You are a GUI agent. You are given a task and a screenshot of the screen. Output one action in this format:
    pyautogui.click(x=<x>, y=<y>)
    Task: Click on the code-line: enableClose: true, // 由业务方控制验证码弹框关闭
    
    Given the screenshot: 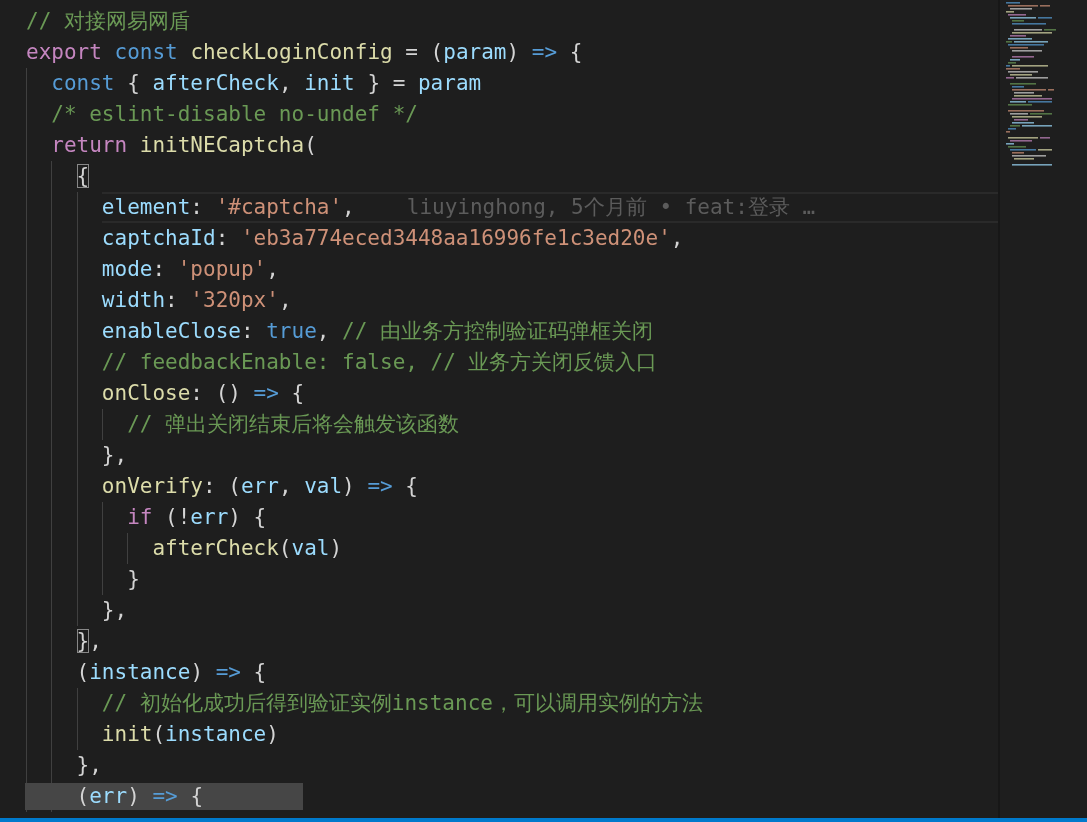 What is the action you would take?
    pyautogui.click(x=377, y=331)
    